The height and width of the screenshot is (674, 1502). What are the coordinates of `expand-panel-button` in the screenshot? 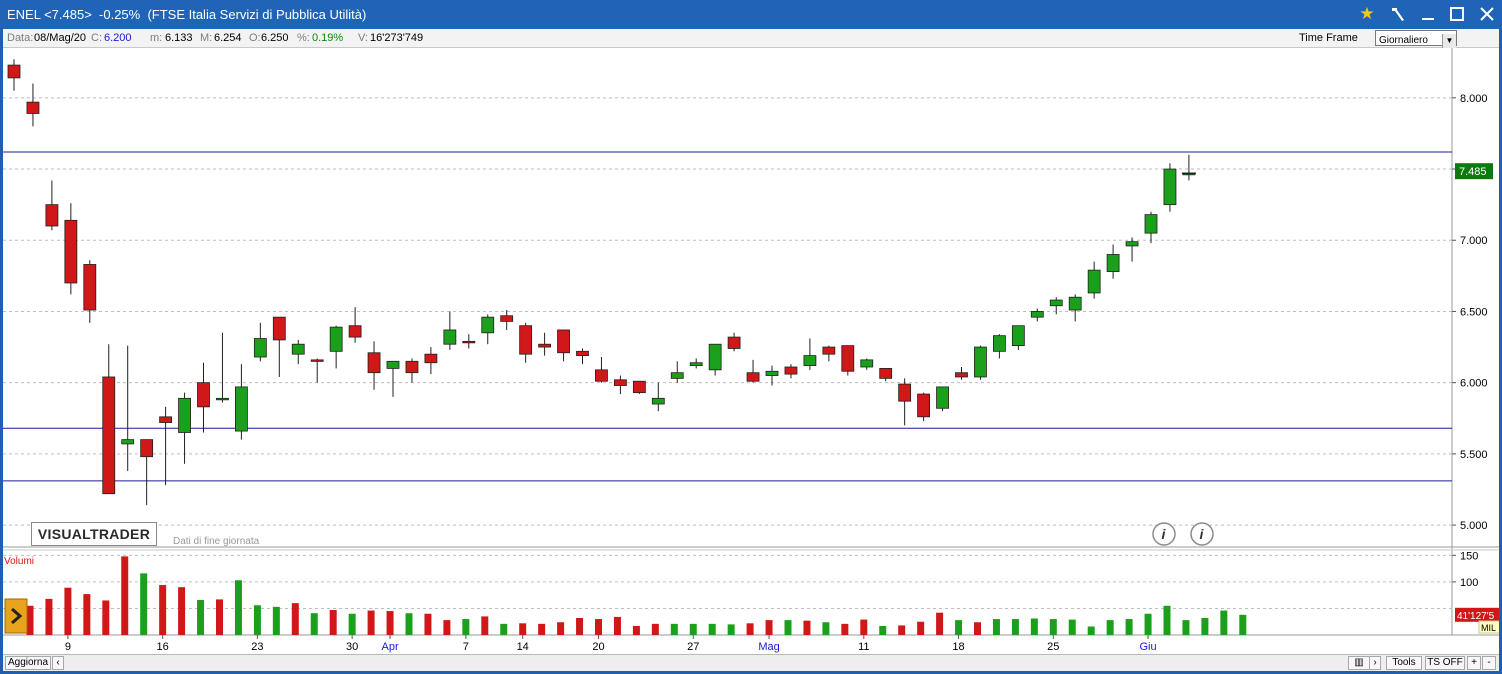 It's located at (16, 616).